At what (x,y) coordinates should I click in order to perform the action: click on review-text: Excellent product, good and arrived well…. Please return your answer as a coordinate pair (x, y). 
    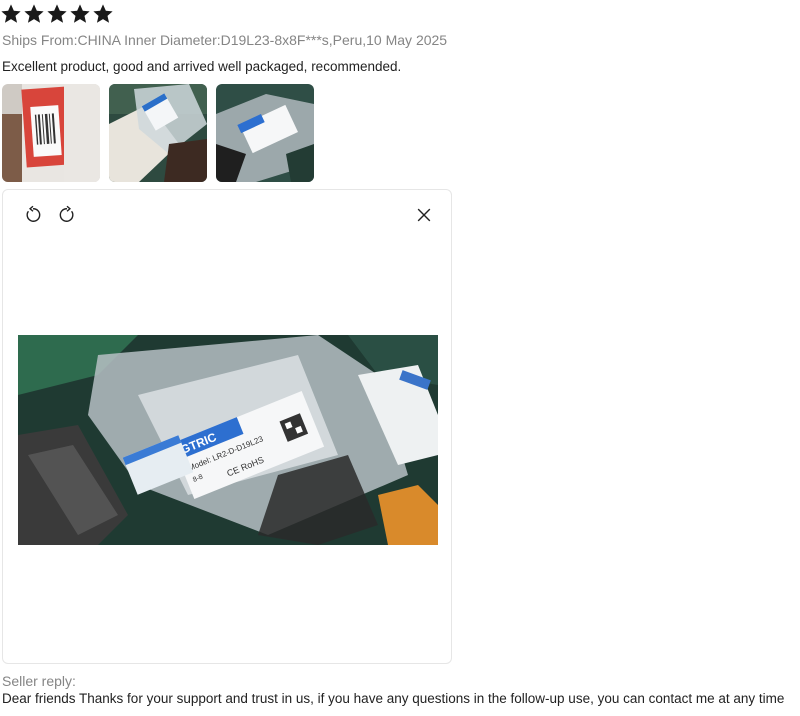
    Looking at the image, I should click on (202, 66).